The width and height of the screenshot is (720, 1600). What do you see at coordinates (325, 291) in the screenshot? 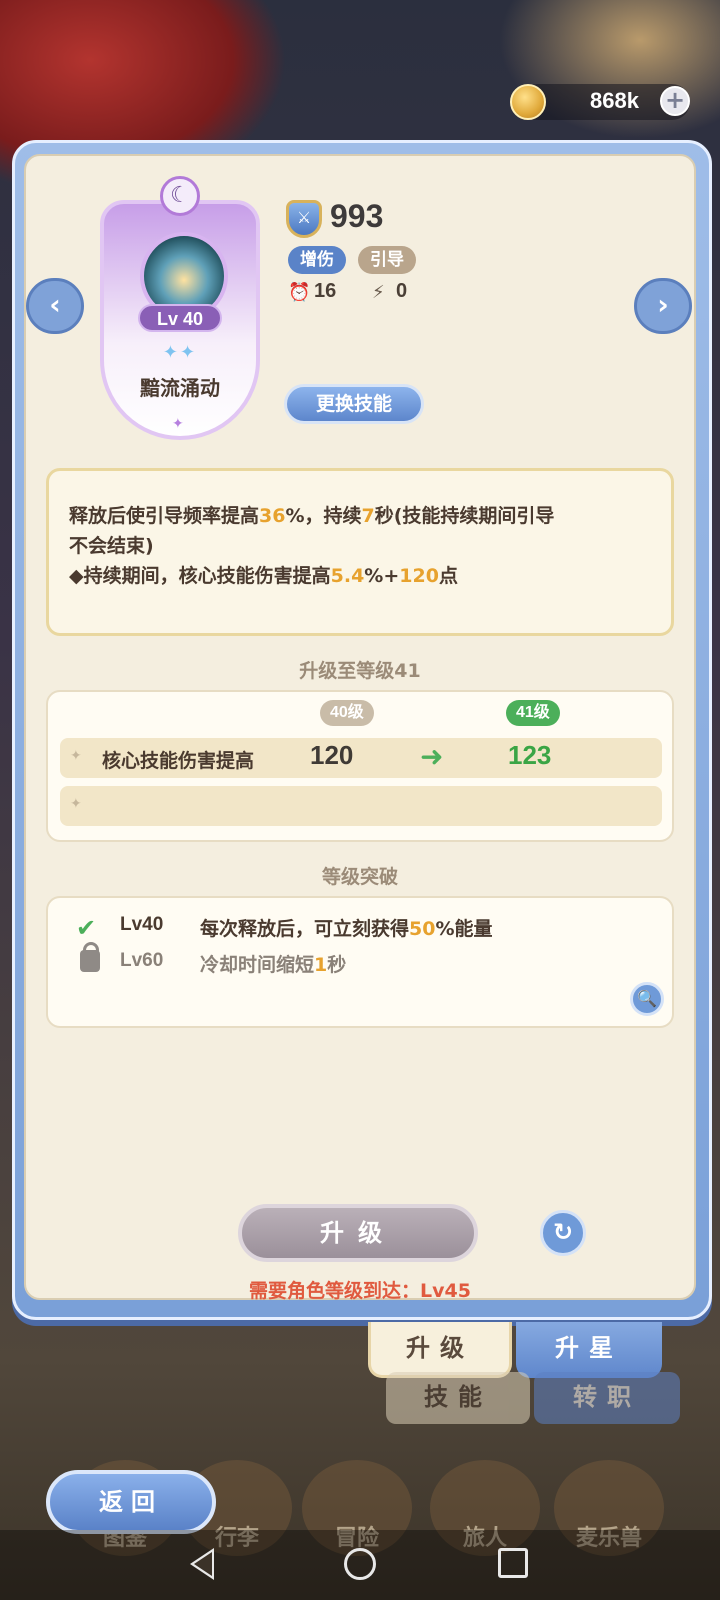
I see `cooldown-value: 16` at bounding box center [325, 291].